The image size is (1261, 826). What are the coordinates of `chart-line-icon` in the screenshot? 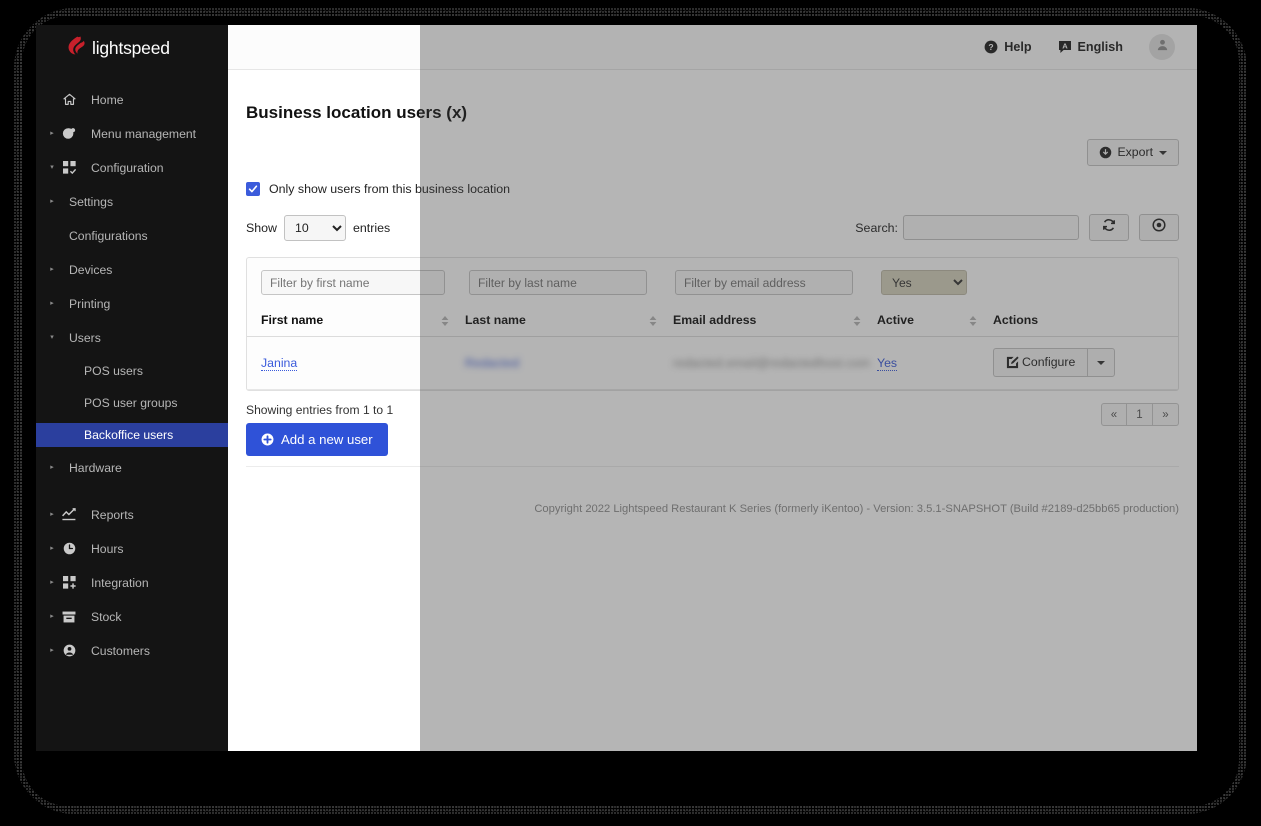 It's located at (69, 514).